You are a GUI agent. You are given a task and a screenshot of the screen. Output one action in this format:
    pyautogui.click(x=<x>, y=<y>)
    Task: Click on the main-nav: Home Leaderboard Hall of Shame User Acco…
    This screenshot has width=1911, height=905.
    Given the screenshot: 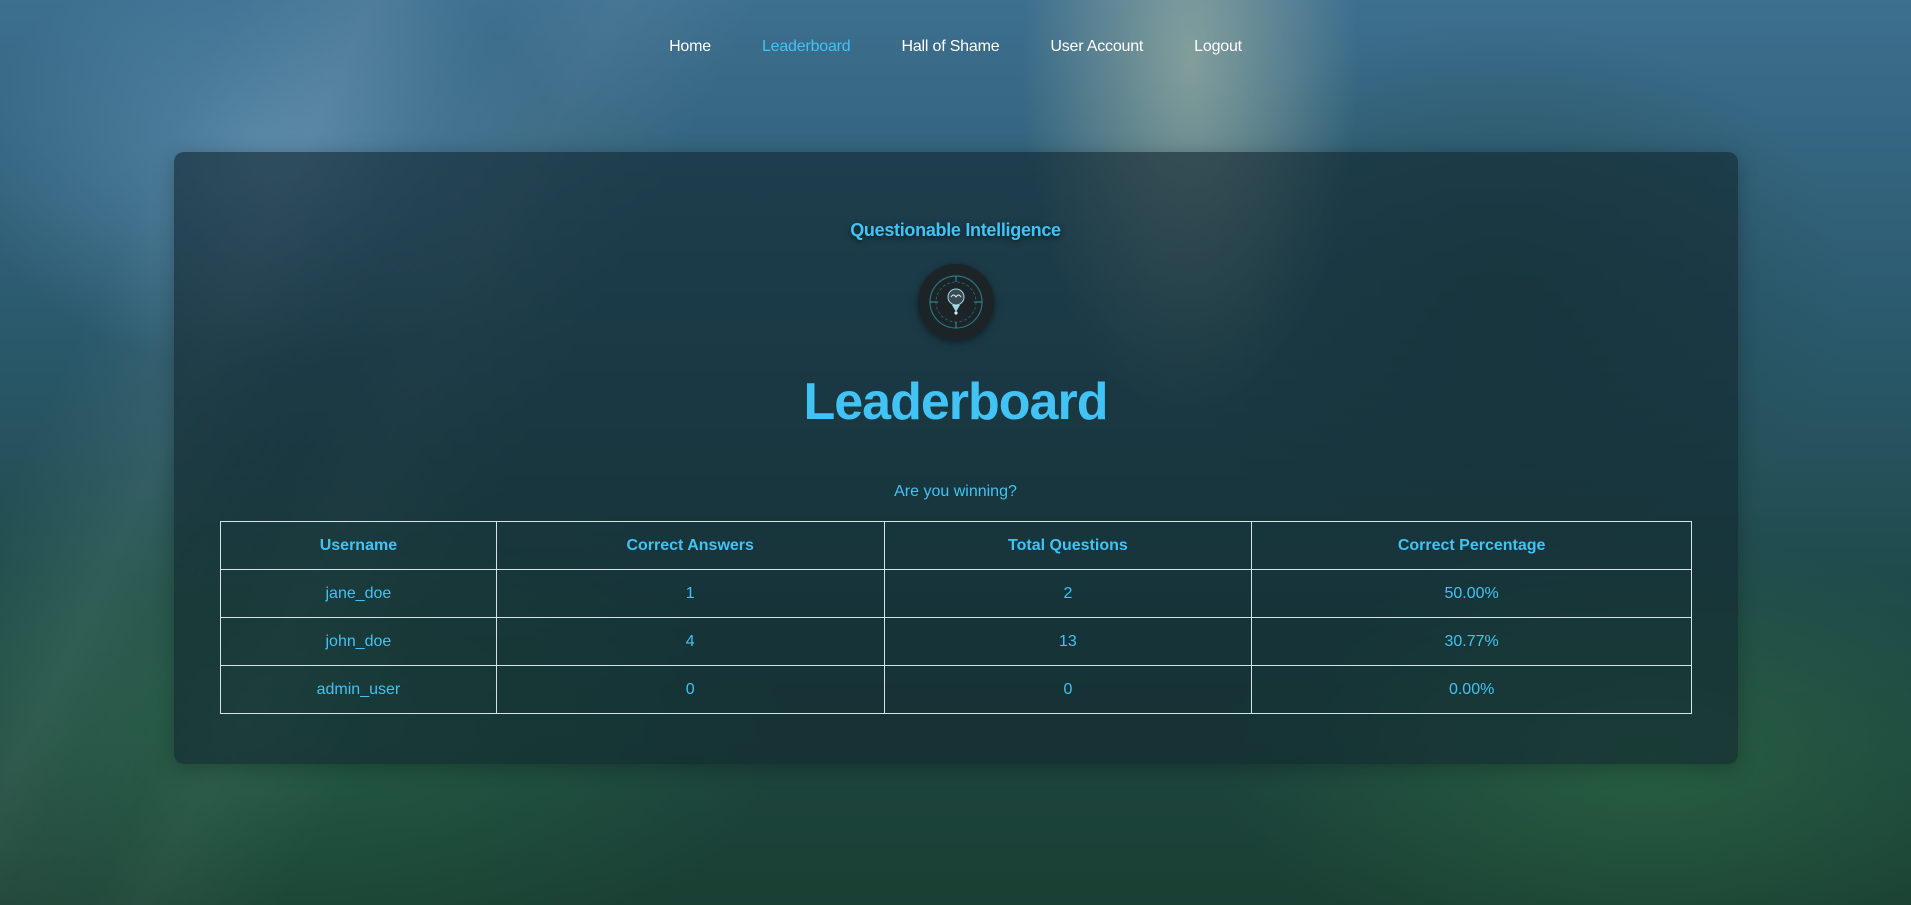 What is the action you would take?
    pyautogui.click(x=955, y=47)
    